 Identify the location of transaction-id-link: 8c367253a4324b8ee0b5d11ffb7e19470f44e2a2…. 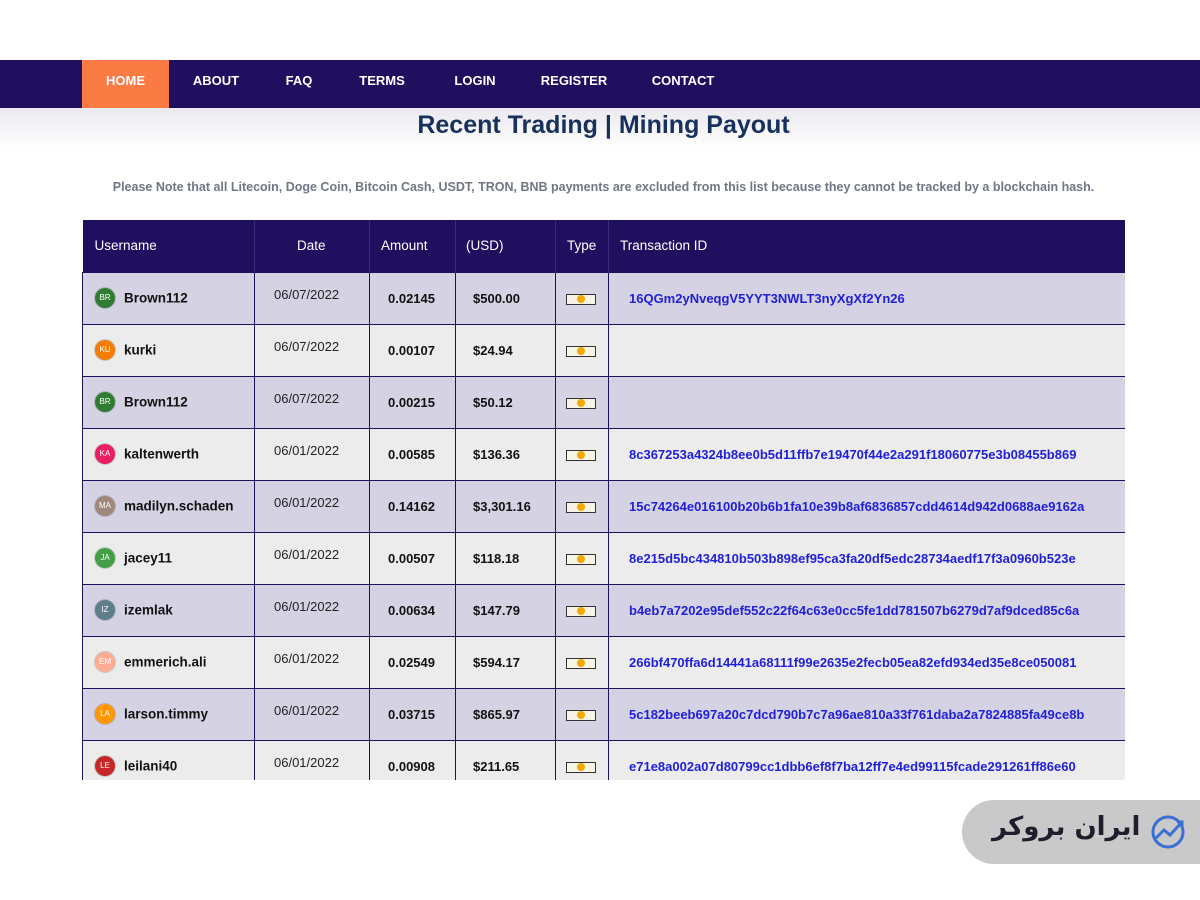
(866, 453).